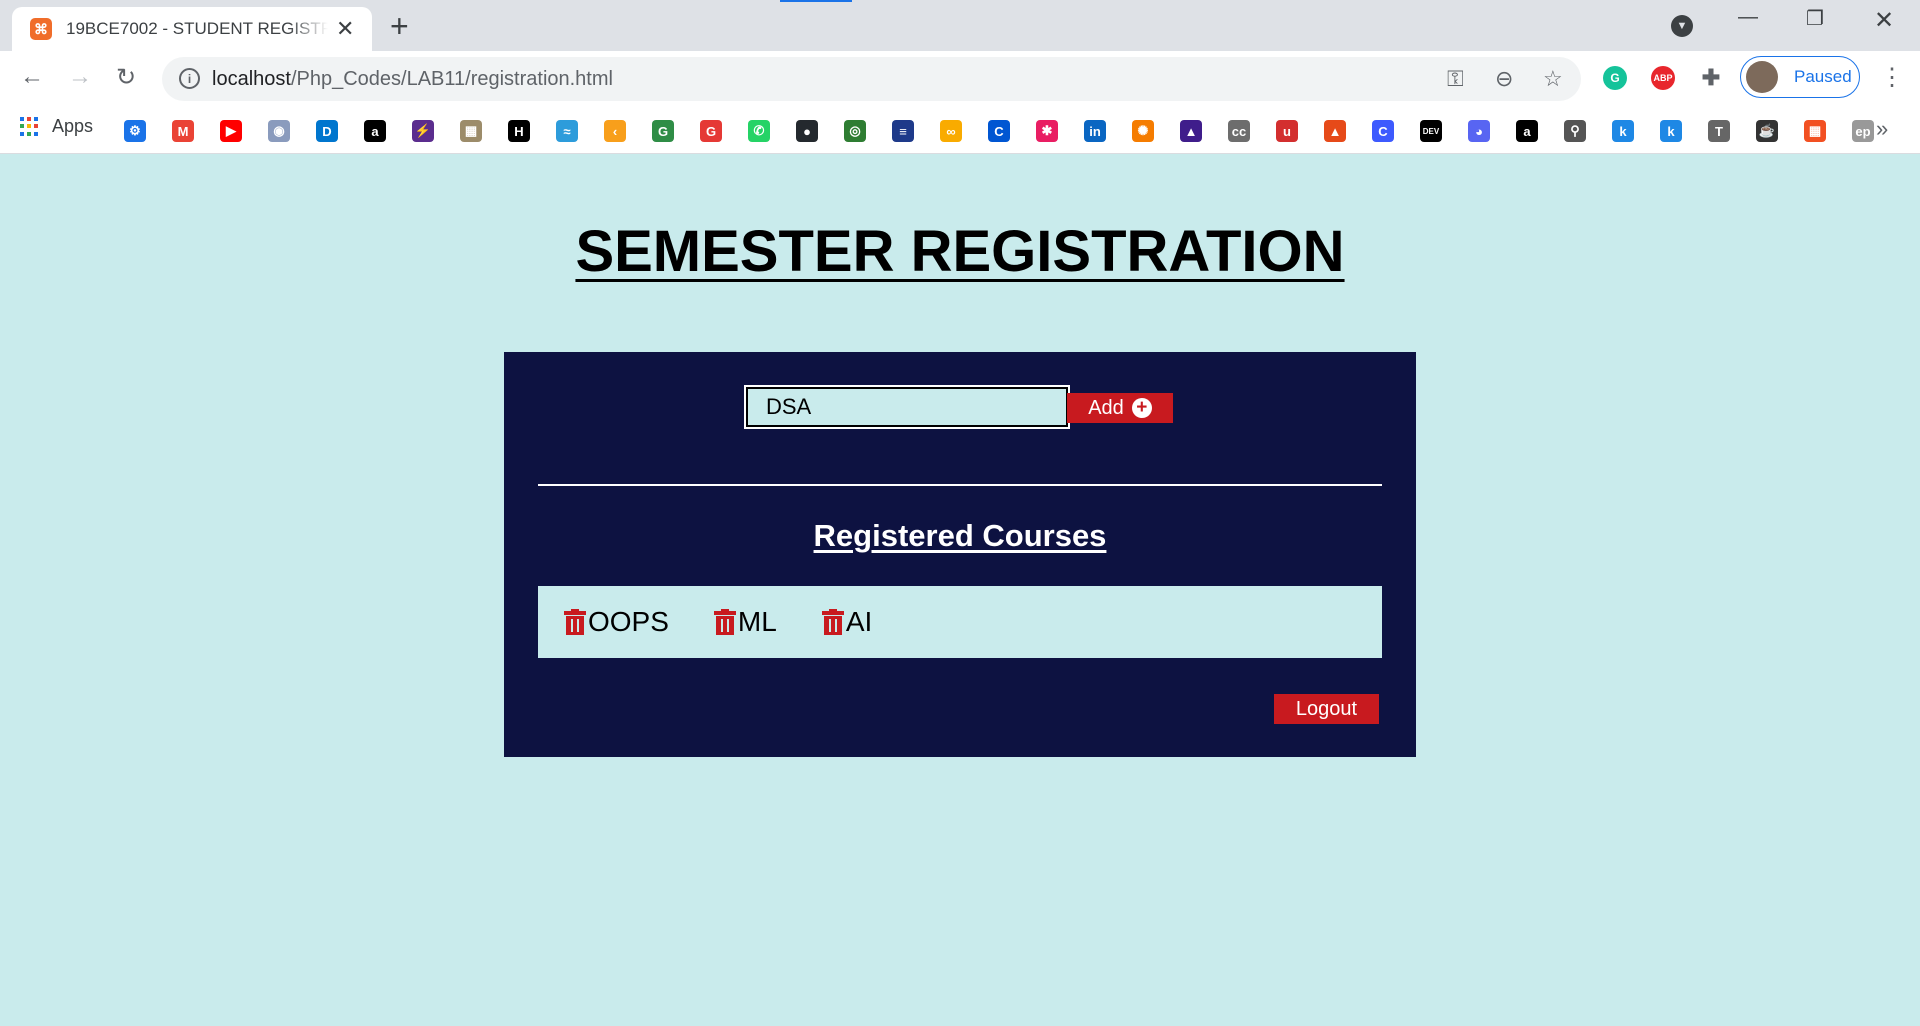  Describe the element at coordinates (711, 131) in the screenshot. I see `grammarly-g-icon: G` at that location.